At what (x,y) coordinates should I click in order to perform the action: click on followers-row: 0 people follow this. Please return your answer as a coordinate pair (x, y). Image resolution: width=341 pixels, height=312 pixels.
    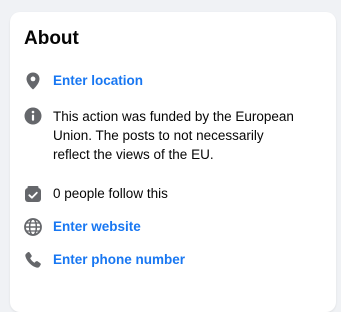
    Looking at the image, I should click on (96, 194).